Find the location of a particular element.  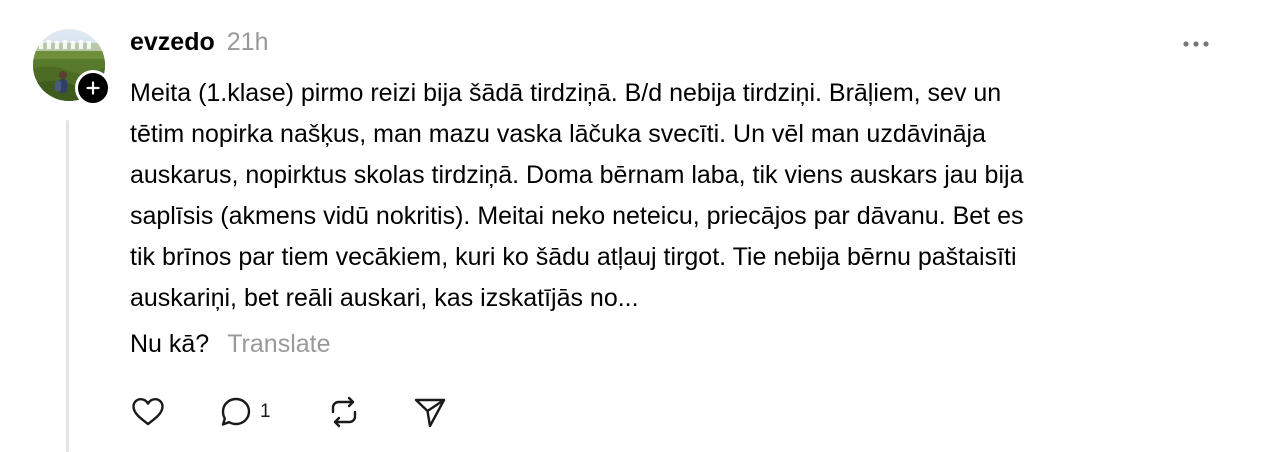

post-header: evzedo 21h is located at coordinates (199, 46).